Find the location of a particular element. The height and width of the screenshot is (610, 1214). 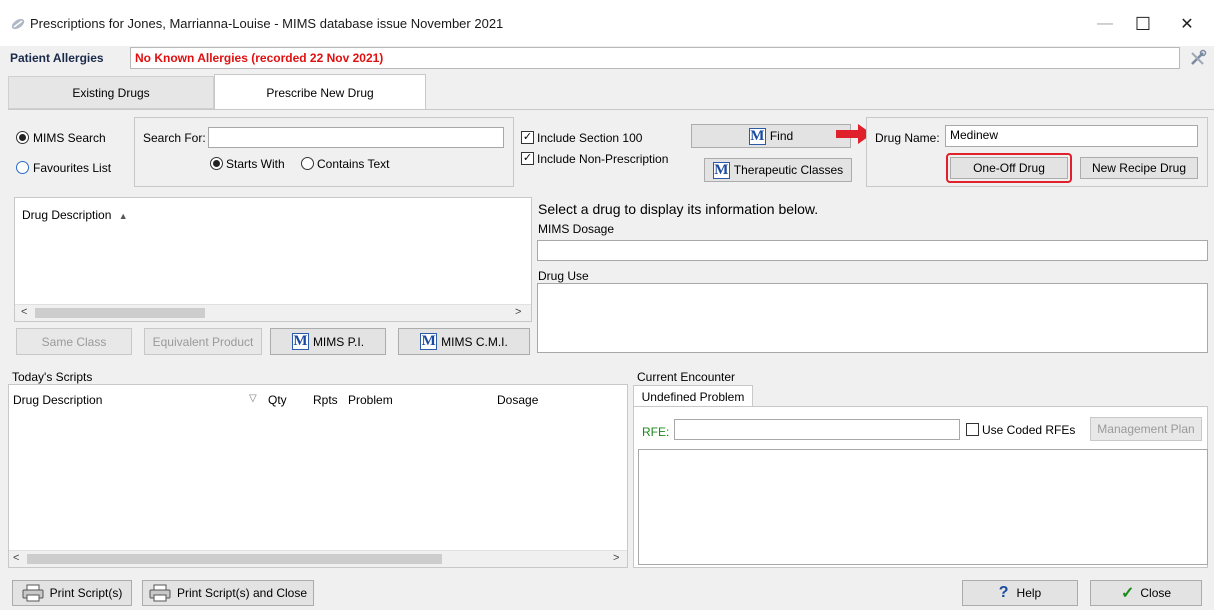

column-rpts: Rpts is located at coordinates (325, 400).